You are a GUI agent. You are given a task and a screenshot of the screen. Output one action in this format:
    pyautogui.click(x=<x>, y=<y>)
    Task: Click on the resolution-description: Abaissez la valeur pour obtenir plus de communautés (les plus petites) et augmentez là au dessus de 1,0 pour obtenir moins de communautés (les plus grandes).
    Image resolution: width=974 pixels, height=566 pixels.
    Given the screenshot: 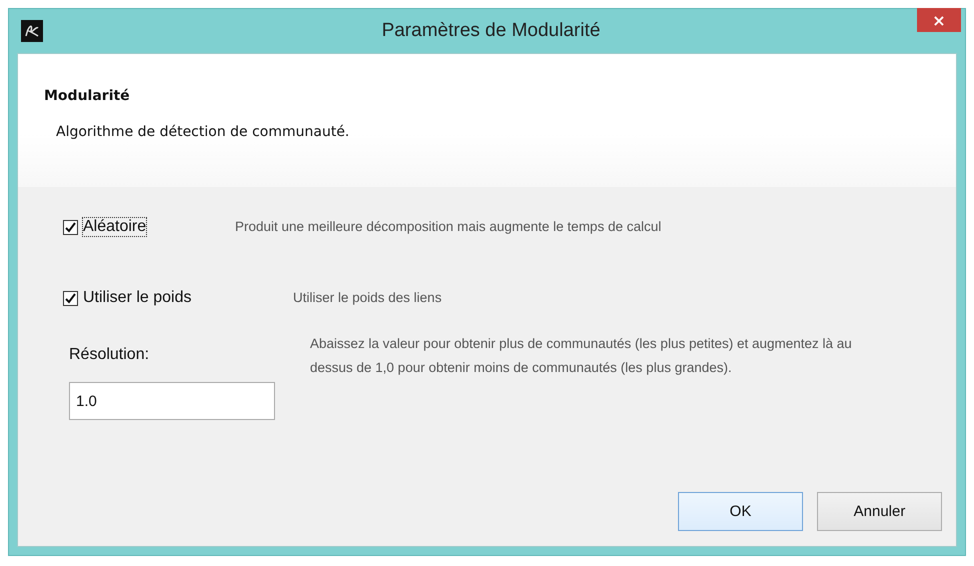 What is the action you would take?
    pyautogui.click(x=581, y=356)
    